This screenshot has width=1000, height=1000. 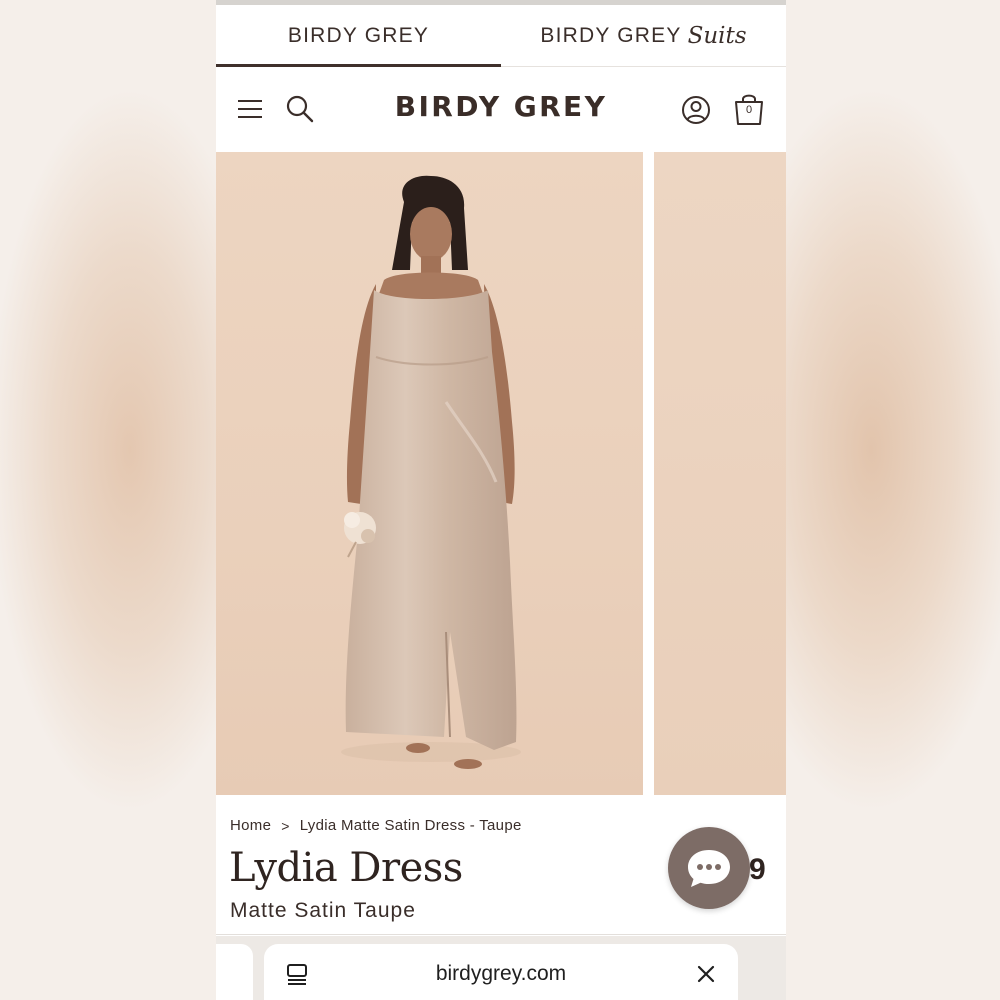 I want to click on tab-suits-script: Suits, so click(x=717, y=35).